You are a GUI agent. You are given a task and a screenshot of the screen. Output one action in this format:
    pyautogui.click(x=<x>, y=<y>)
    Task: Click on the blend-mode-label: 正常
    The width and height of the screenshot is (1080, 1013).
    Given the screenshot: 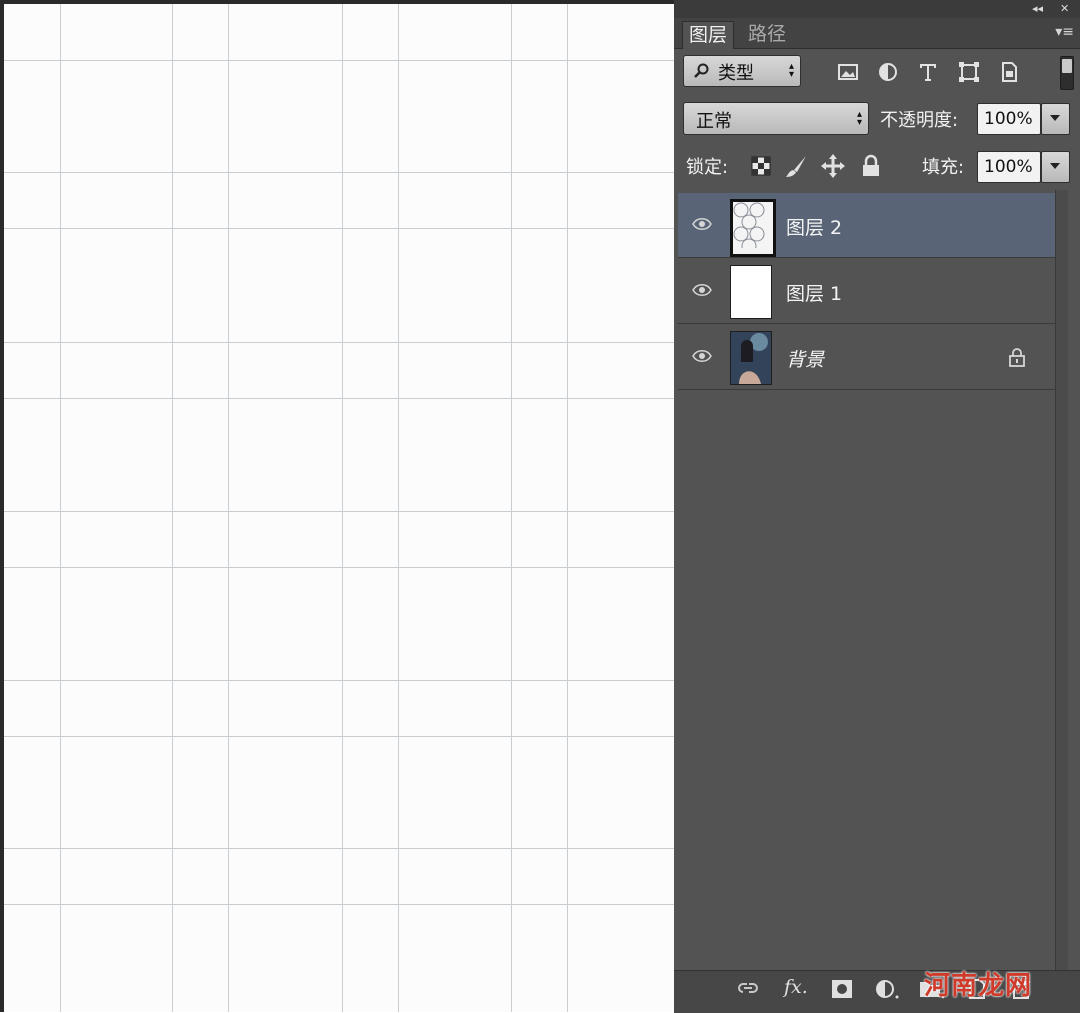 What is the action you would take?
    pyautogui.click(x=714, y=121)
    